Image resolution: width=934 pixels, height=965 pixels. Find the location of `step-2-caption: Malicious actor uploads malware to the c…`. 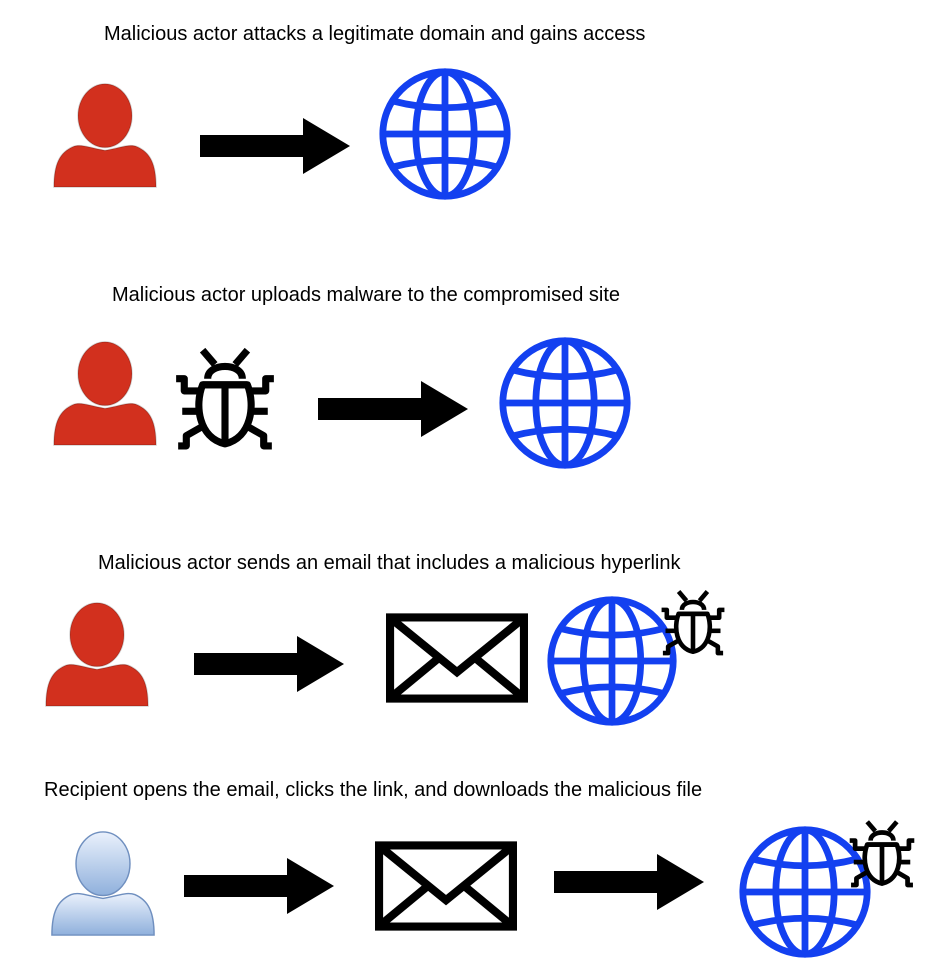

step-2-caption: Malicious actor uploads malware to the c… is located at coordinates (366, 295).